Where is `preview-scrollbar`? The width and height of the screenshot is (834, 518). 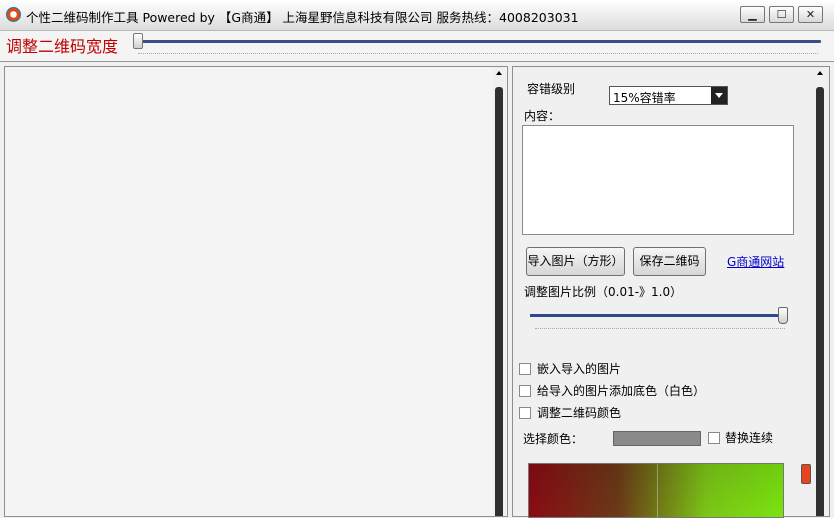 preview-scrollbar is located at coordinates (499, 291).